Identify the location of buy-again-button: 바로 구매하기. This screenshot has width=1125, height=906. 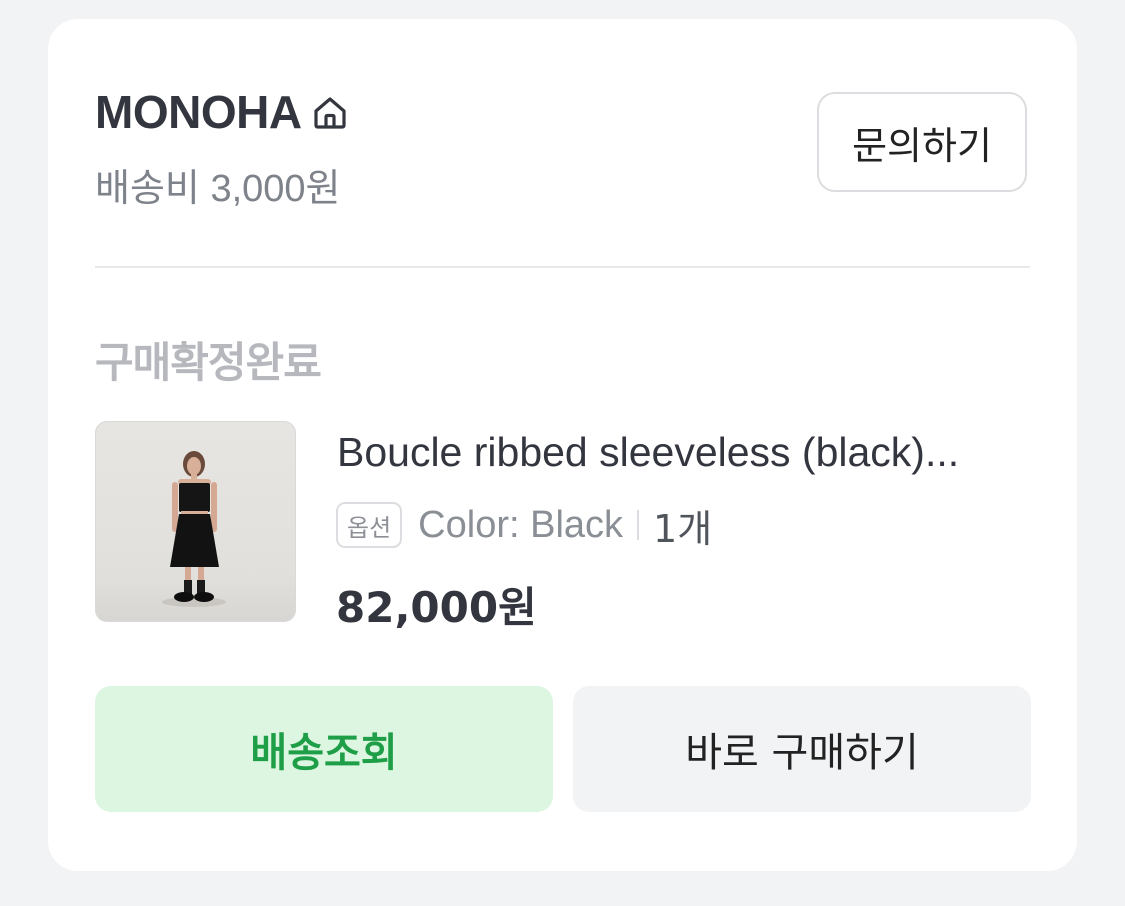
(802, 749).